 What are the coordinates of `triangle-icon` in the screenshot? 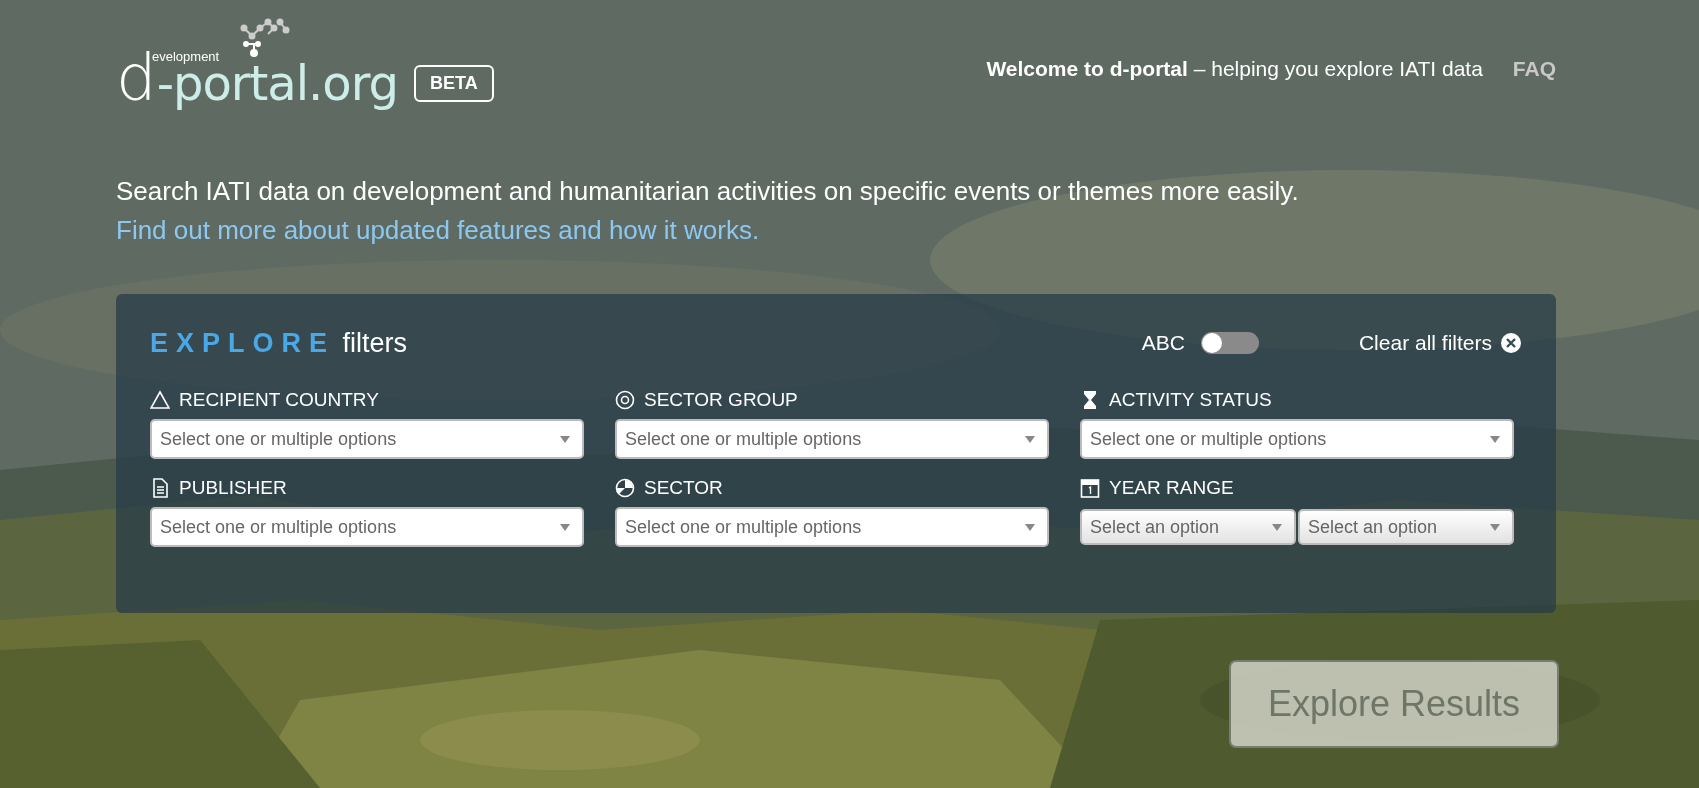 It's located at (160, 400).